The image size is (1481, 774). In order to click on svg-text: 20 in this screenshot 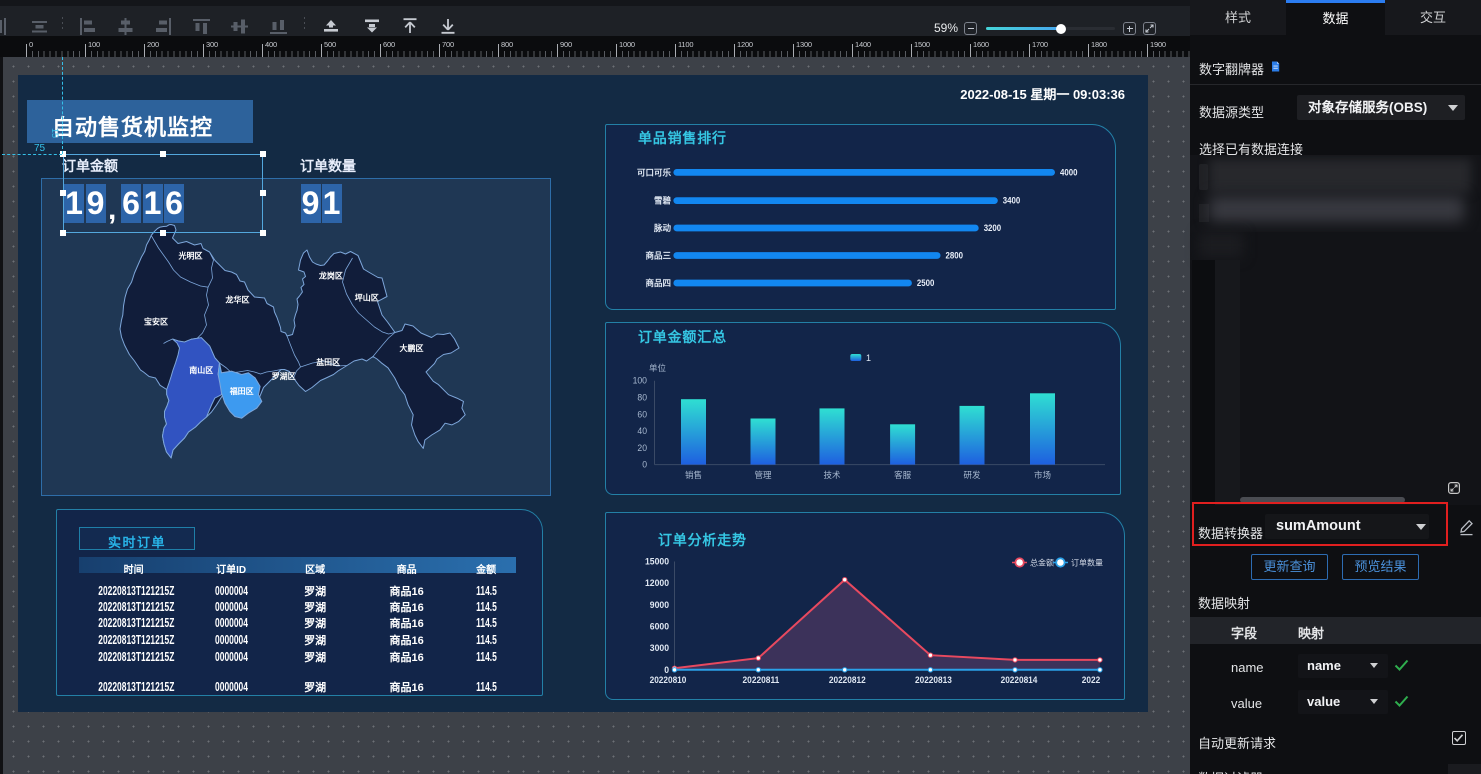, I will do `click(642, 448)`.